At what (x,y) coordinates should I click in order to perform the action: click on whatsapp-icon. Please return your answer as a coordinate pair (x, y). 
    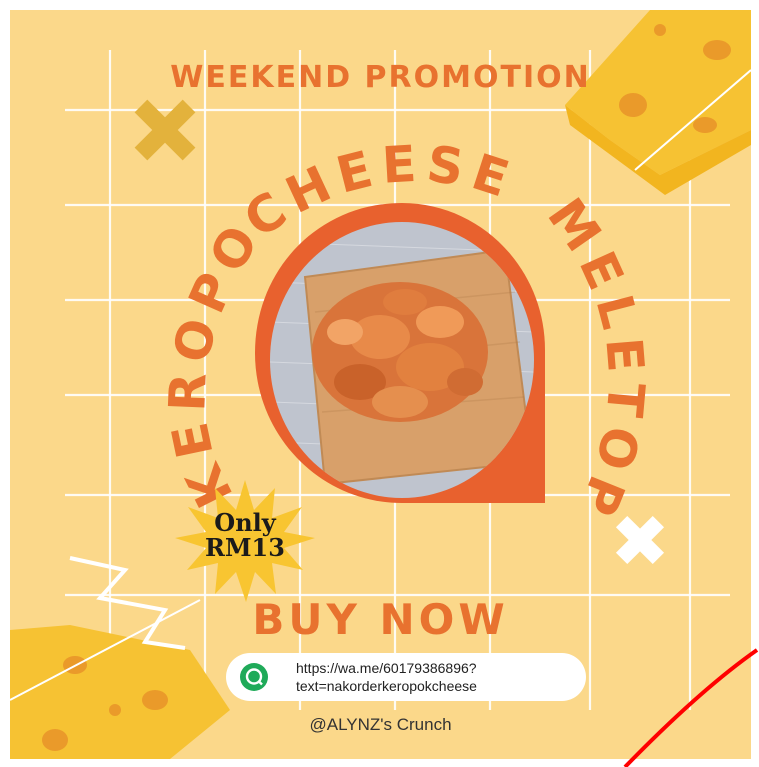
    Looking at the image, I should click on (254, 677).